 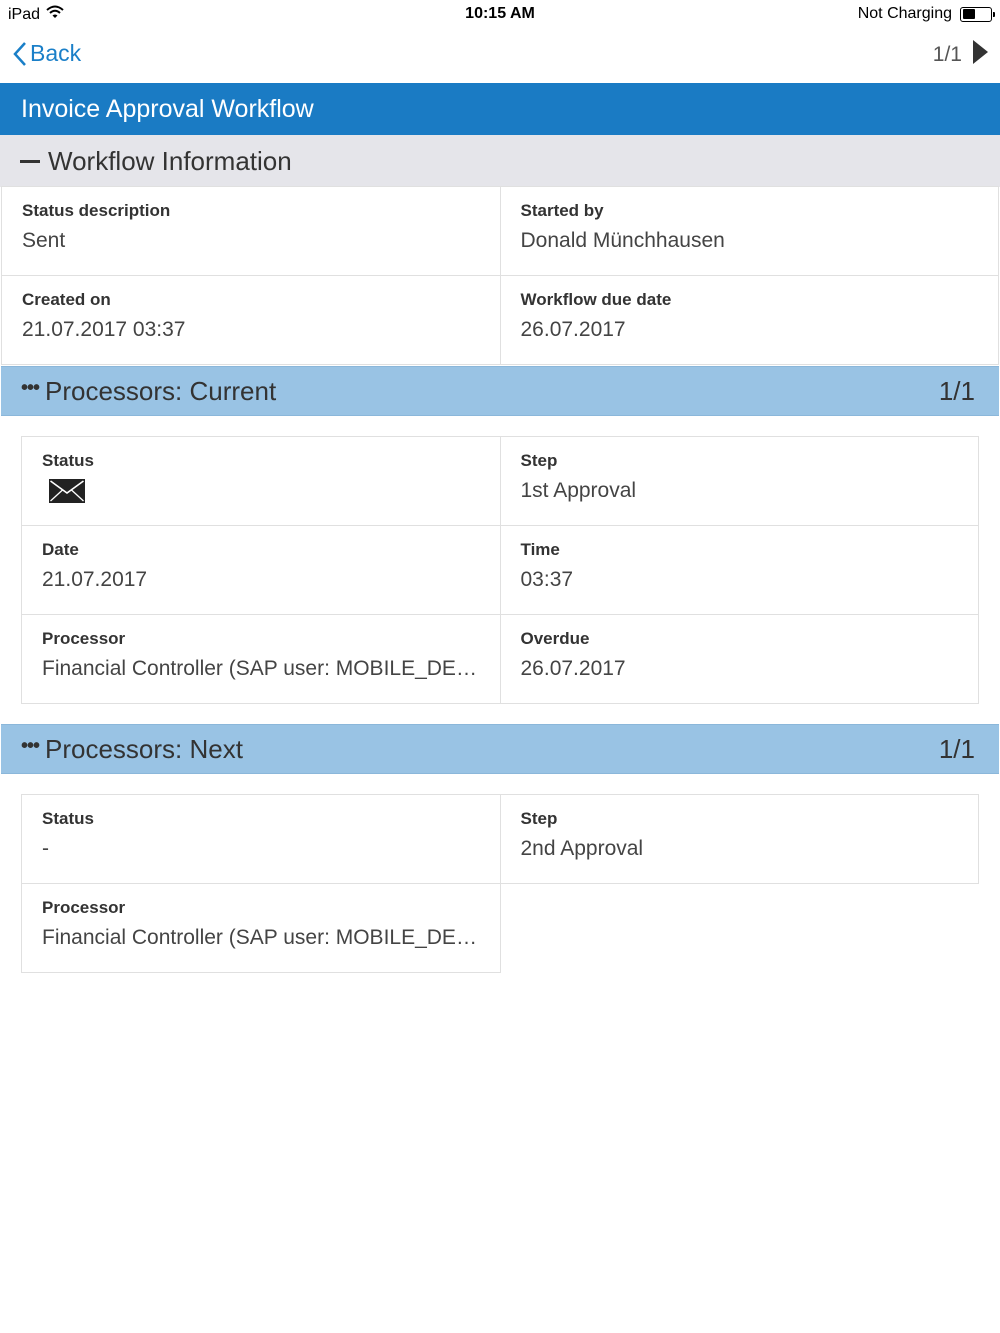 What do you see at coordinates (555, 638) in the screenshot?
I see `field-label: Overdue` at bounding box center [555, 638].